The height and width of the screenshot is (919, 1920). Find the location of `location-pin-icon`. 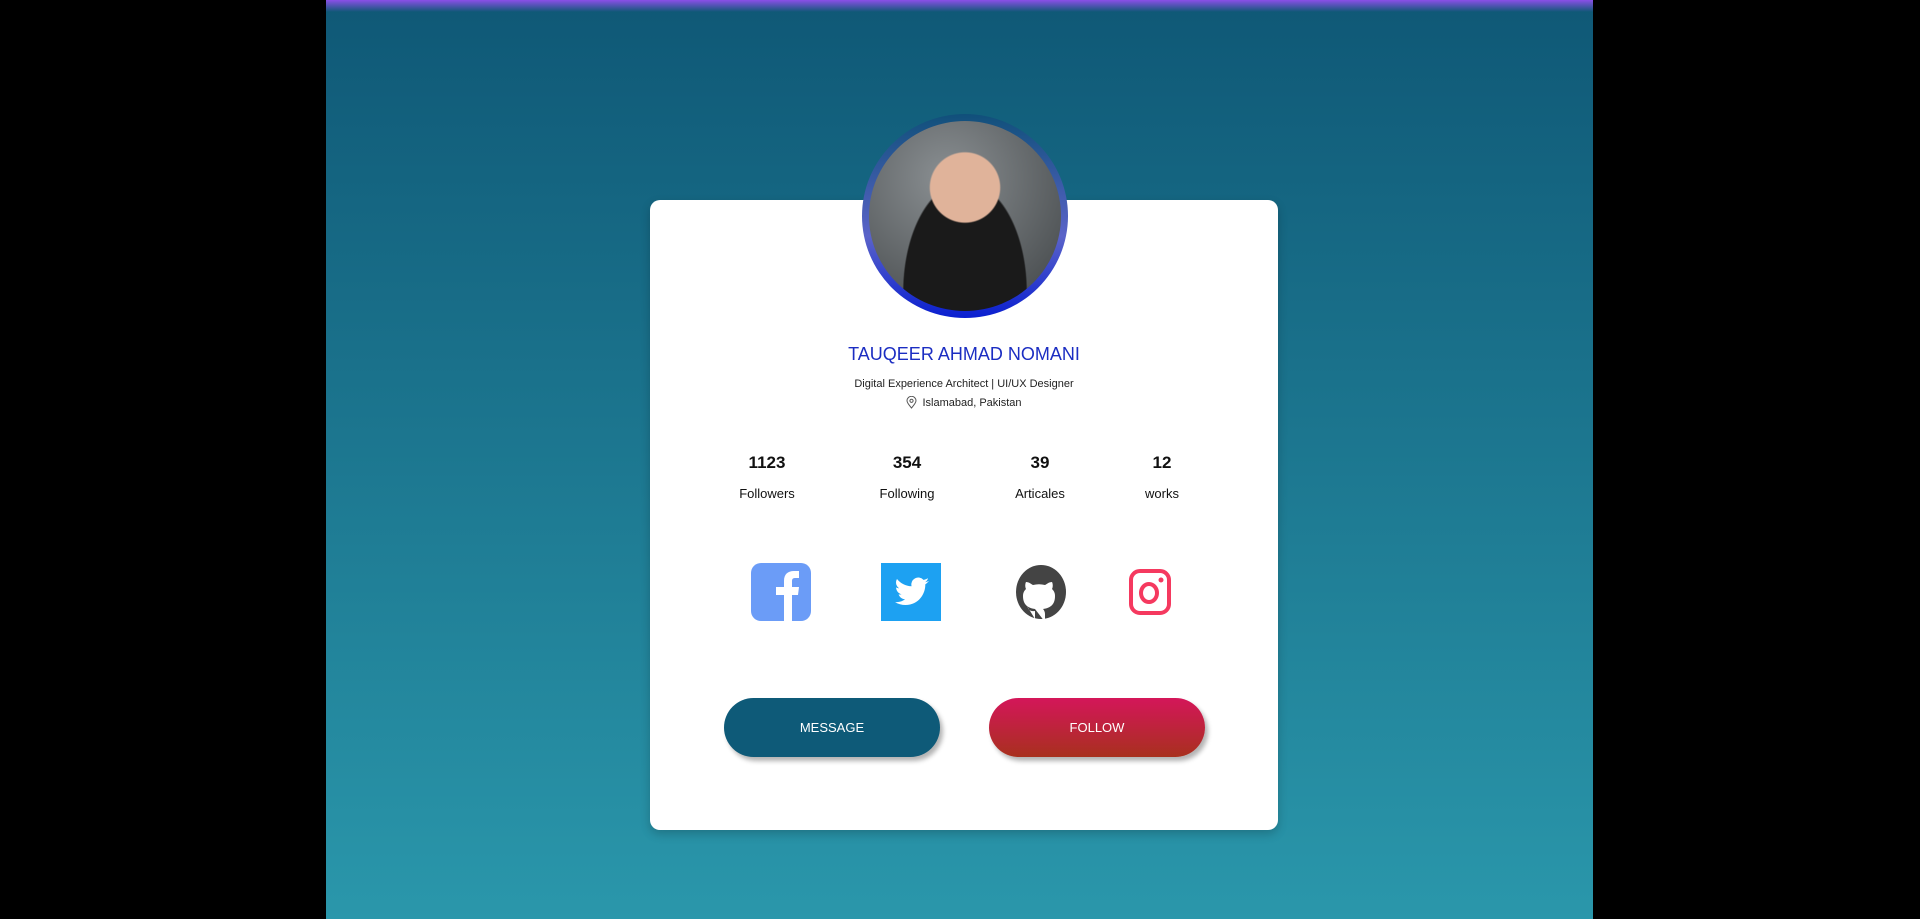

location-pin-icon is located at coordinates (911, 402).